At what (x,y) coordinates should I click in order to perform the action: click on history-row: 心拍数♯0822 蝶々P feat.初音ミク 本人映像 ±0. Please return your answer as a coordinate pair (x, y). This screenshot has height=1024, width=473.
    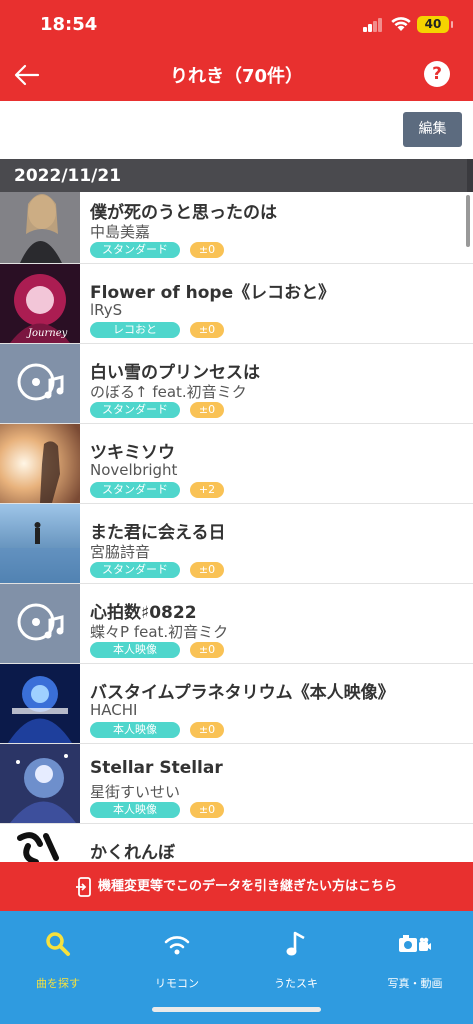
    Looking at the image, I should click on (236, 624).